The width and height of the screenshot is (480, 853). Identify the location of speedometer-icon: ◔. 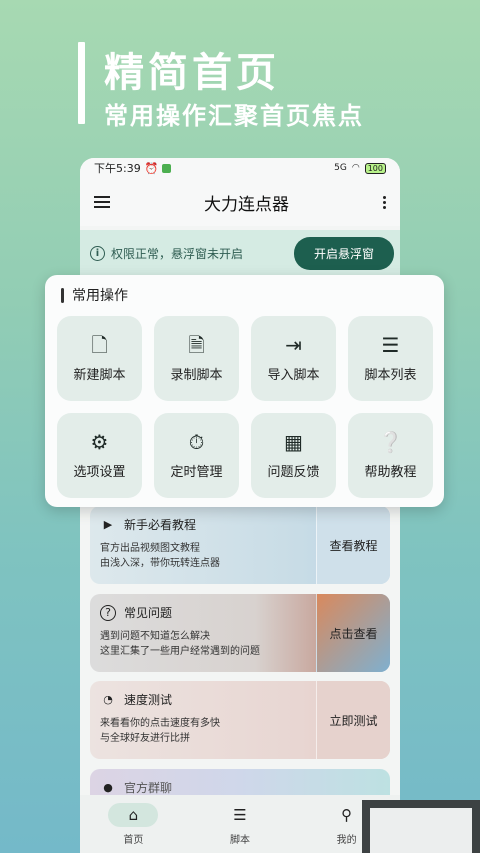
(108, 699).